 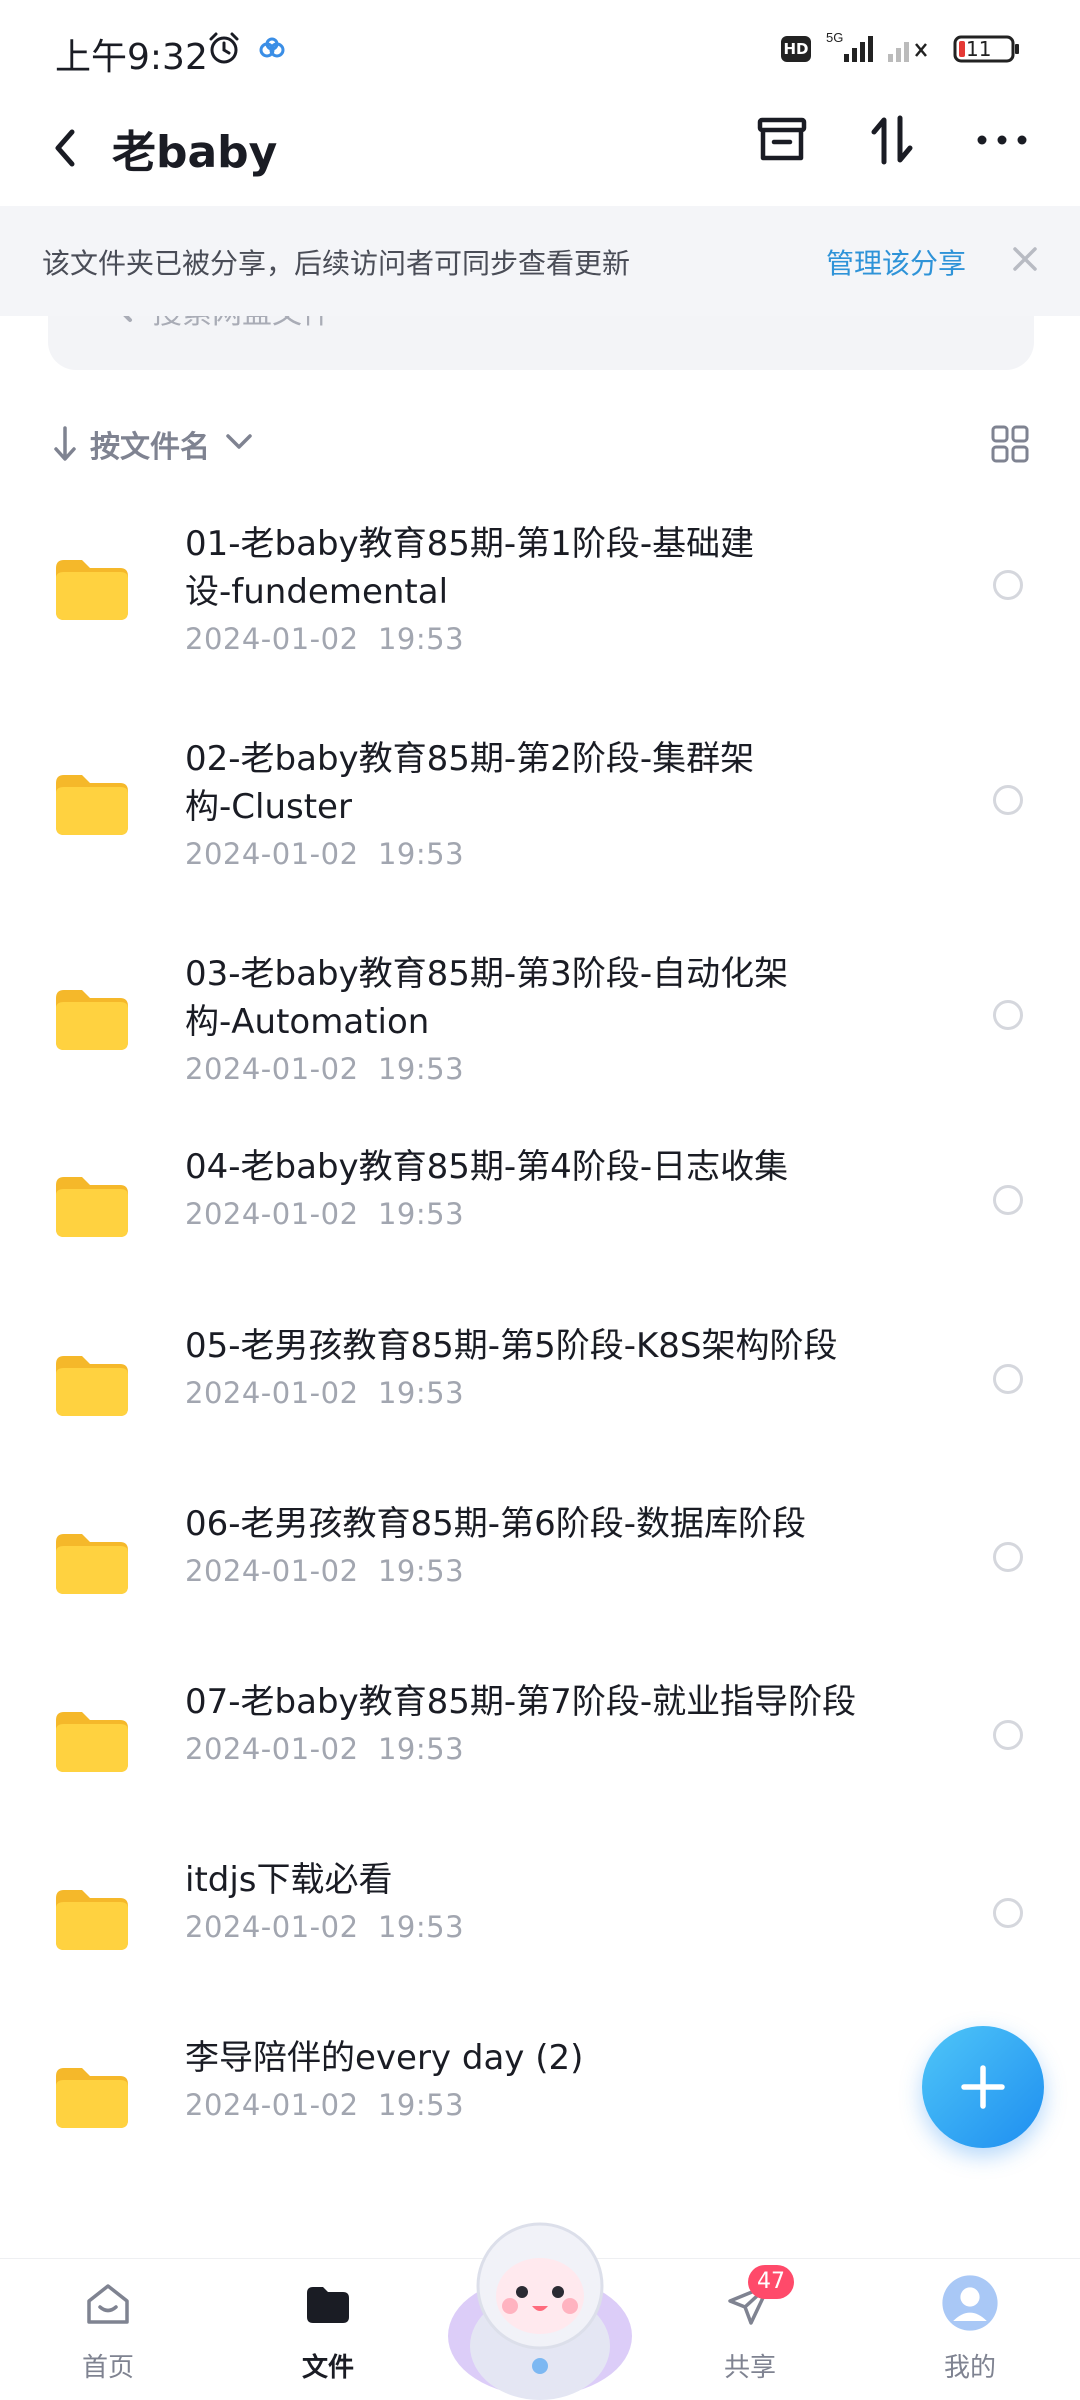 What do you see at coordinates (272, 47) in the screenshot?
I see `baidu-cloud-small-icon` at bounding box center [272, 47].